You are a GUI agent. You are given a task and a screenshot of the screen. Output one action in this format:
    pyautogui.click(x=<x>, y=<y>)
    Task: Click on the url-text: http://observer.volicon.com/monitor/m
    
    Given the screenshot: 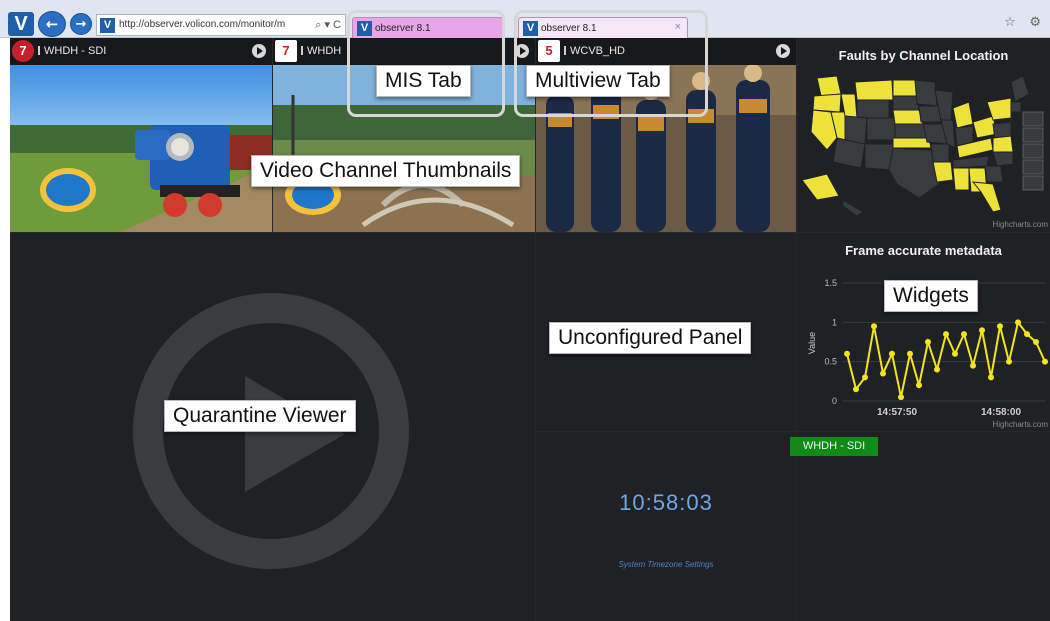 What is the action you would take?
    pyautogui.click(x=209, y=24)
    